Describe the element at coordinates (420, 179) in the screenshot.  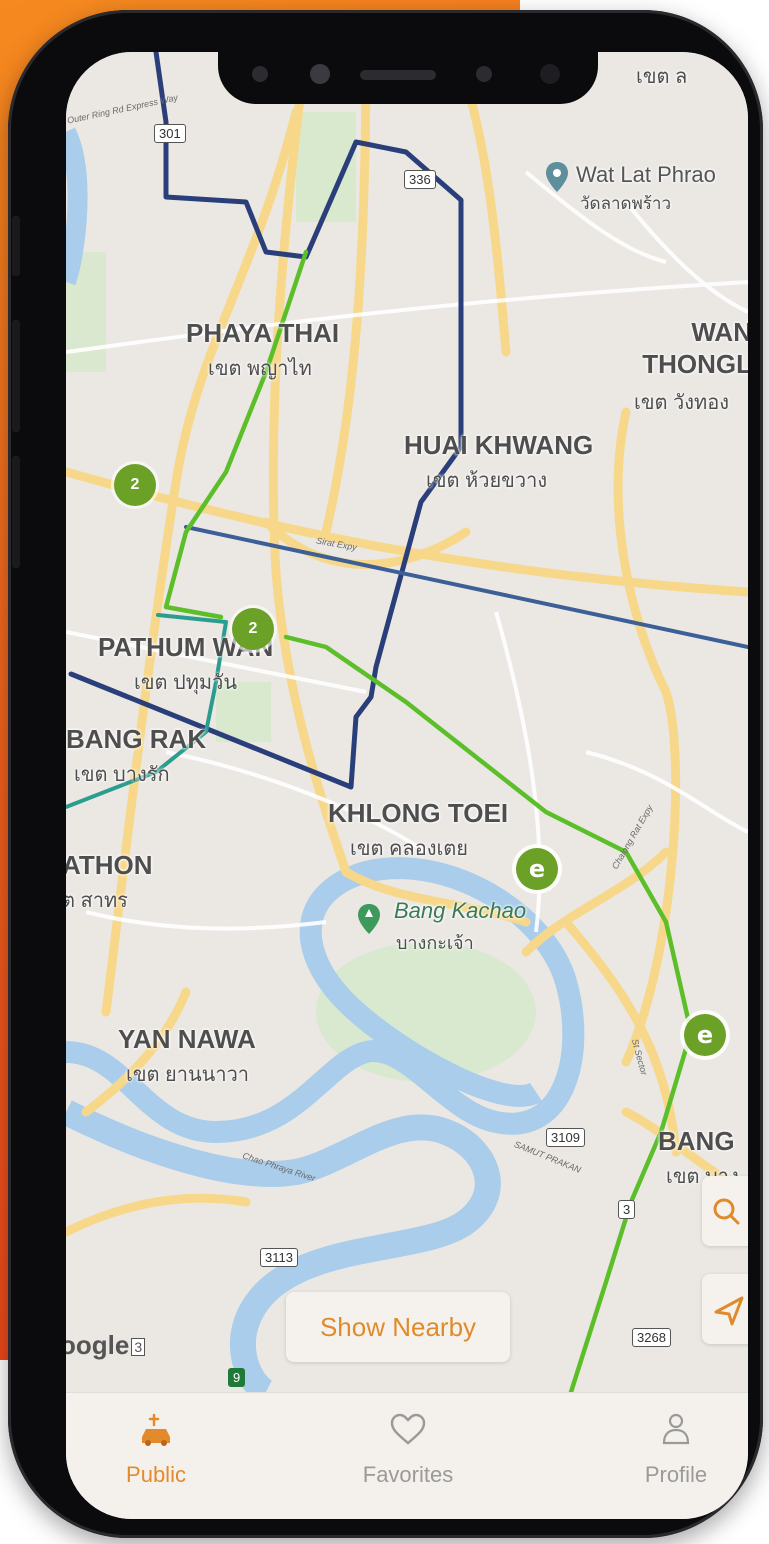
I see `route-shield: 336` at that location.